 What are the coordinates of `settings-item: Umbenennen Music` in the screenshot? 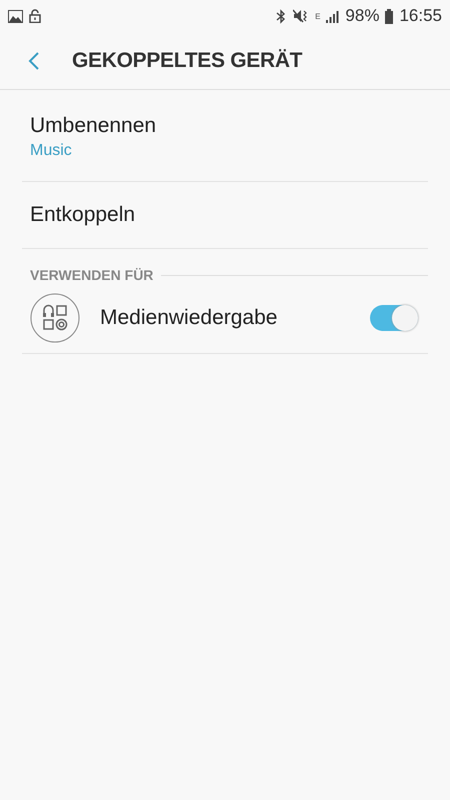 It's located at (225, 136).